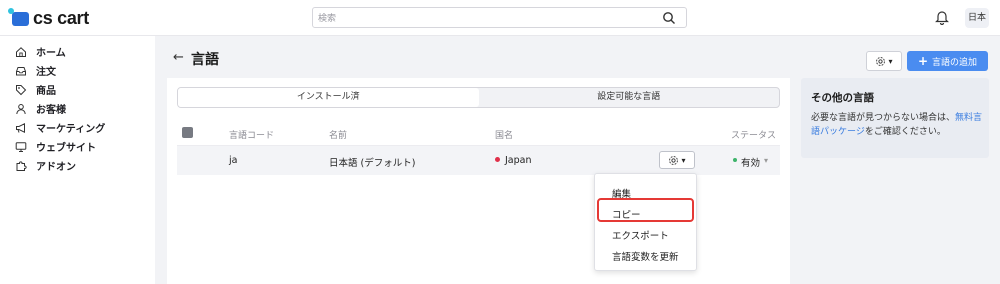 The width and height of the screenshot is (1000, 284). Describe the element at coordinates (735, 160) in the screenshot. I see `status-indicator` at that location.